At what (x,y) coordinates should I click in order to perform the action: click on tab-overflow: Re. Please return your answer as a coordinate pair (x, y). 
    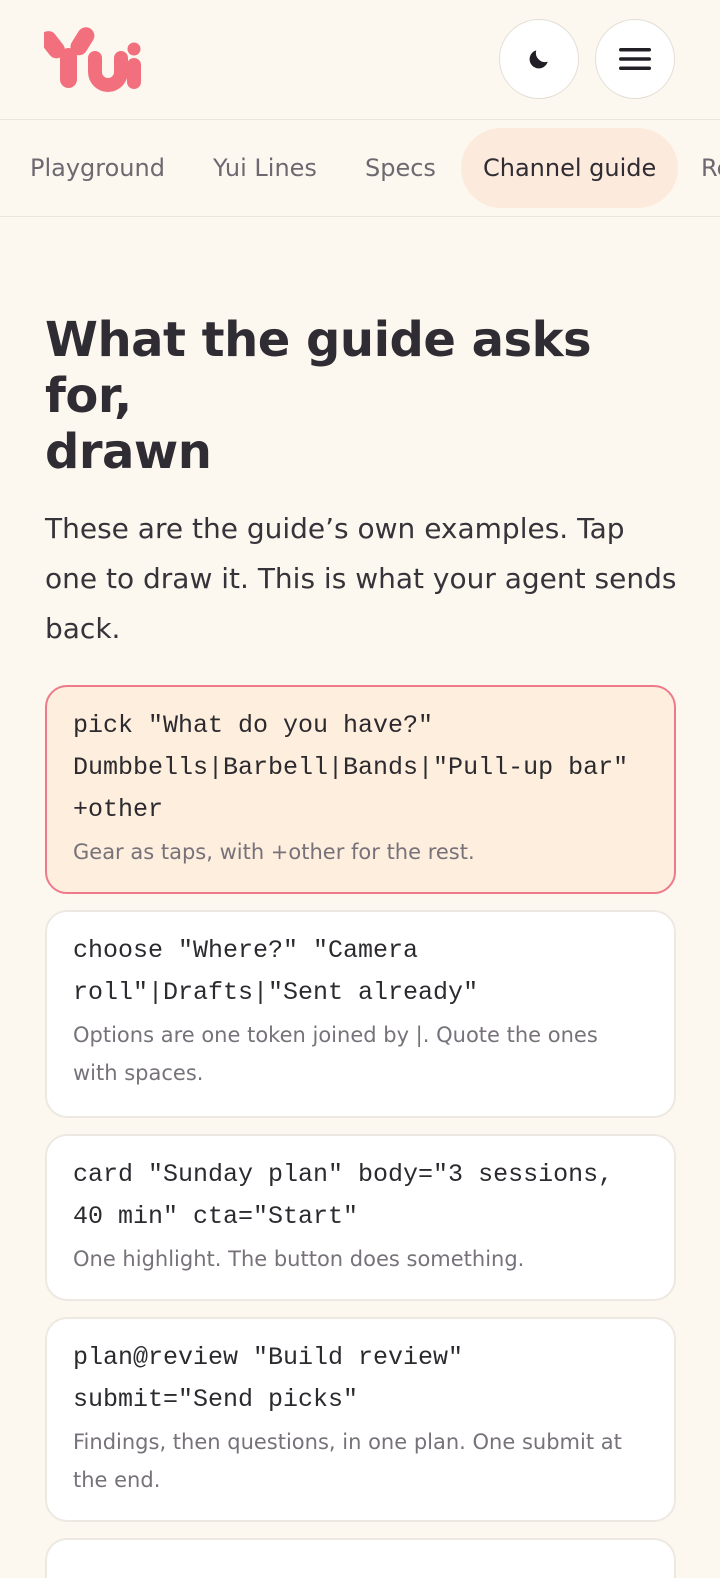
    Looking at the image, I should click on (699, 168).